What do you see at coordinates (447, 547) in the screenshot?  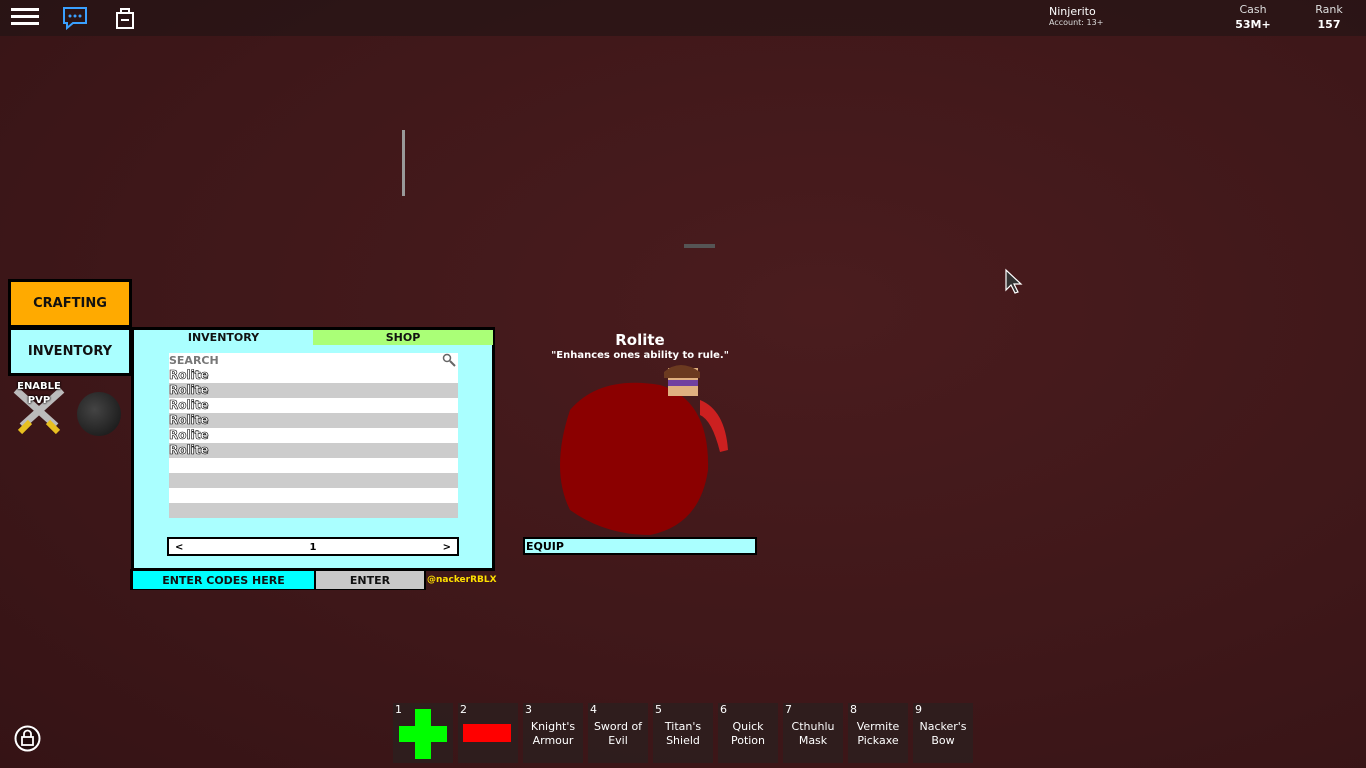 I see `next-page-button: >` at bounding box center [447, 547].